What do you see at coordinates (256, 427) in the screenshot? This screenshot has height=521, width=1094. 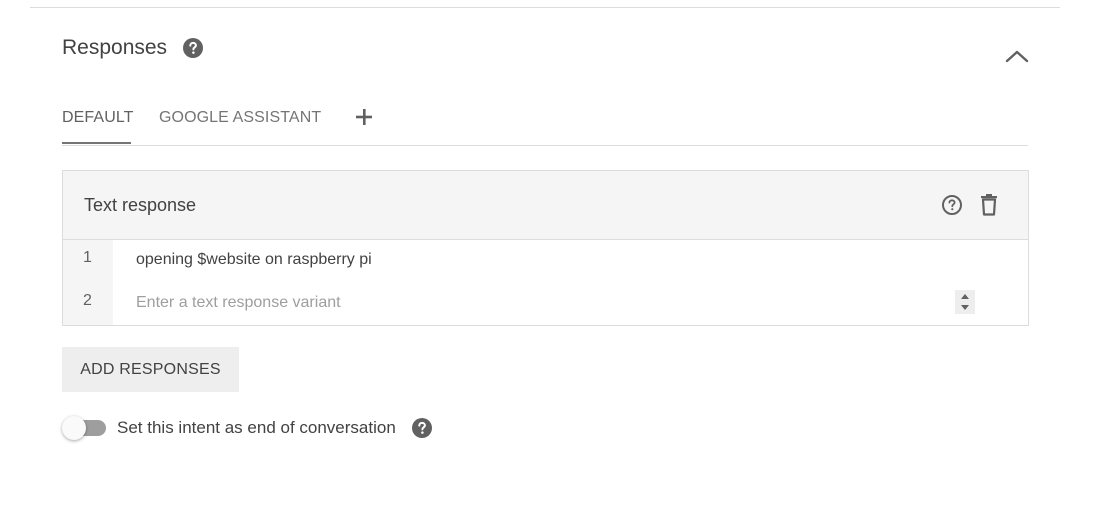 I see `end-conversation-label: Set this intent as end of conversation` at bounding box center [256, 427].